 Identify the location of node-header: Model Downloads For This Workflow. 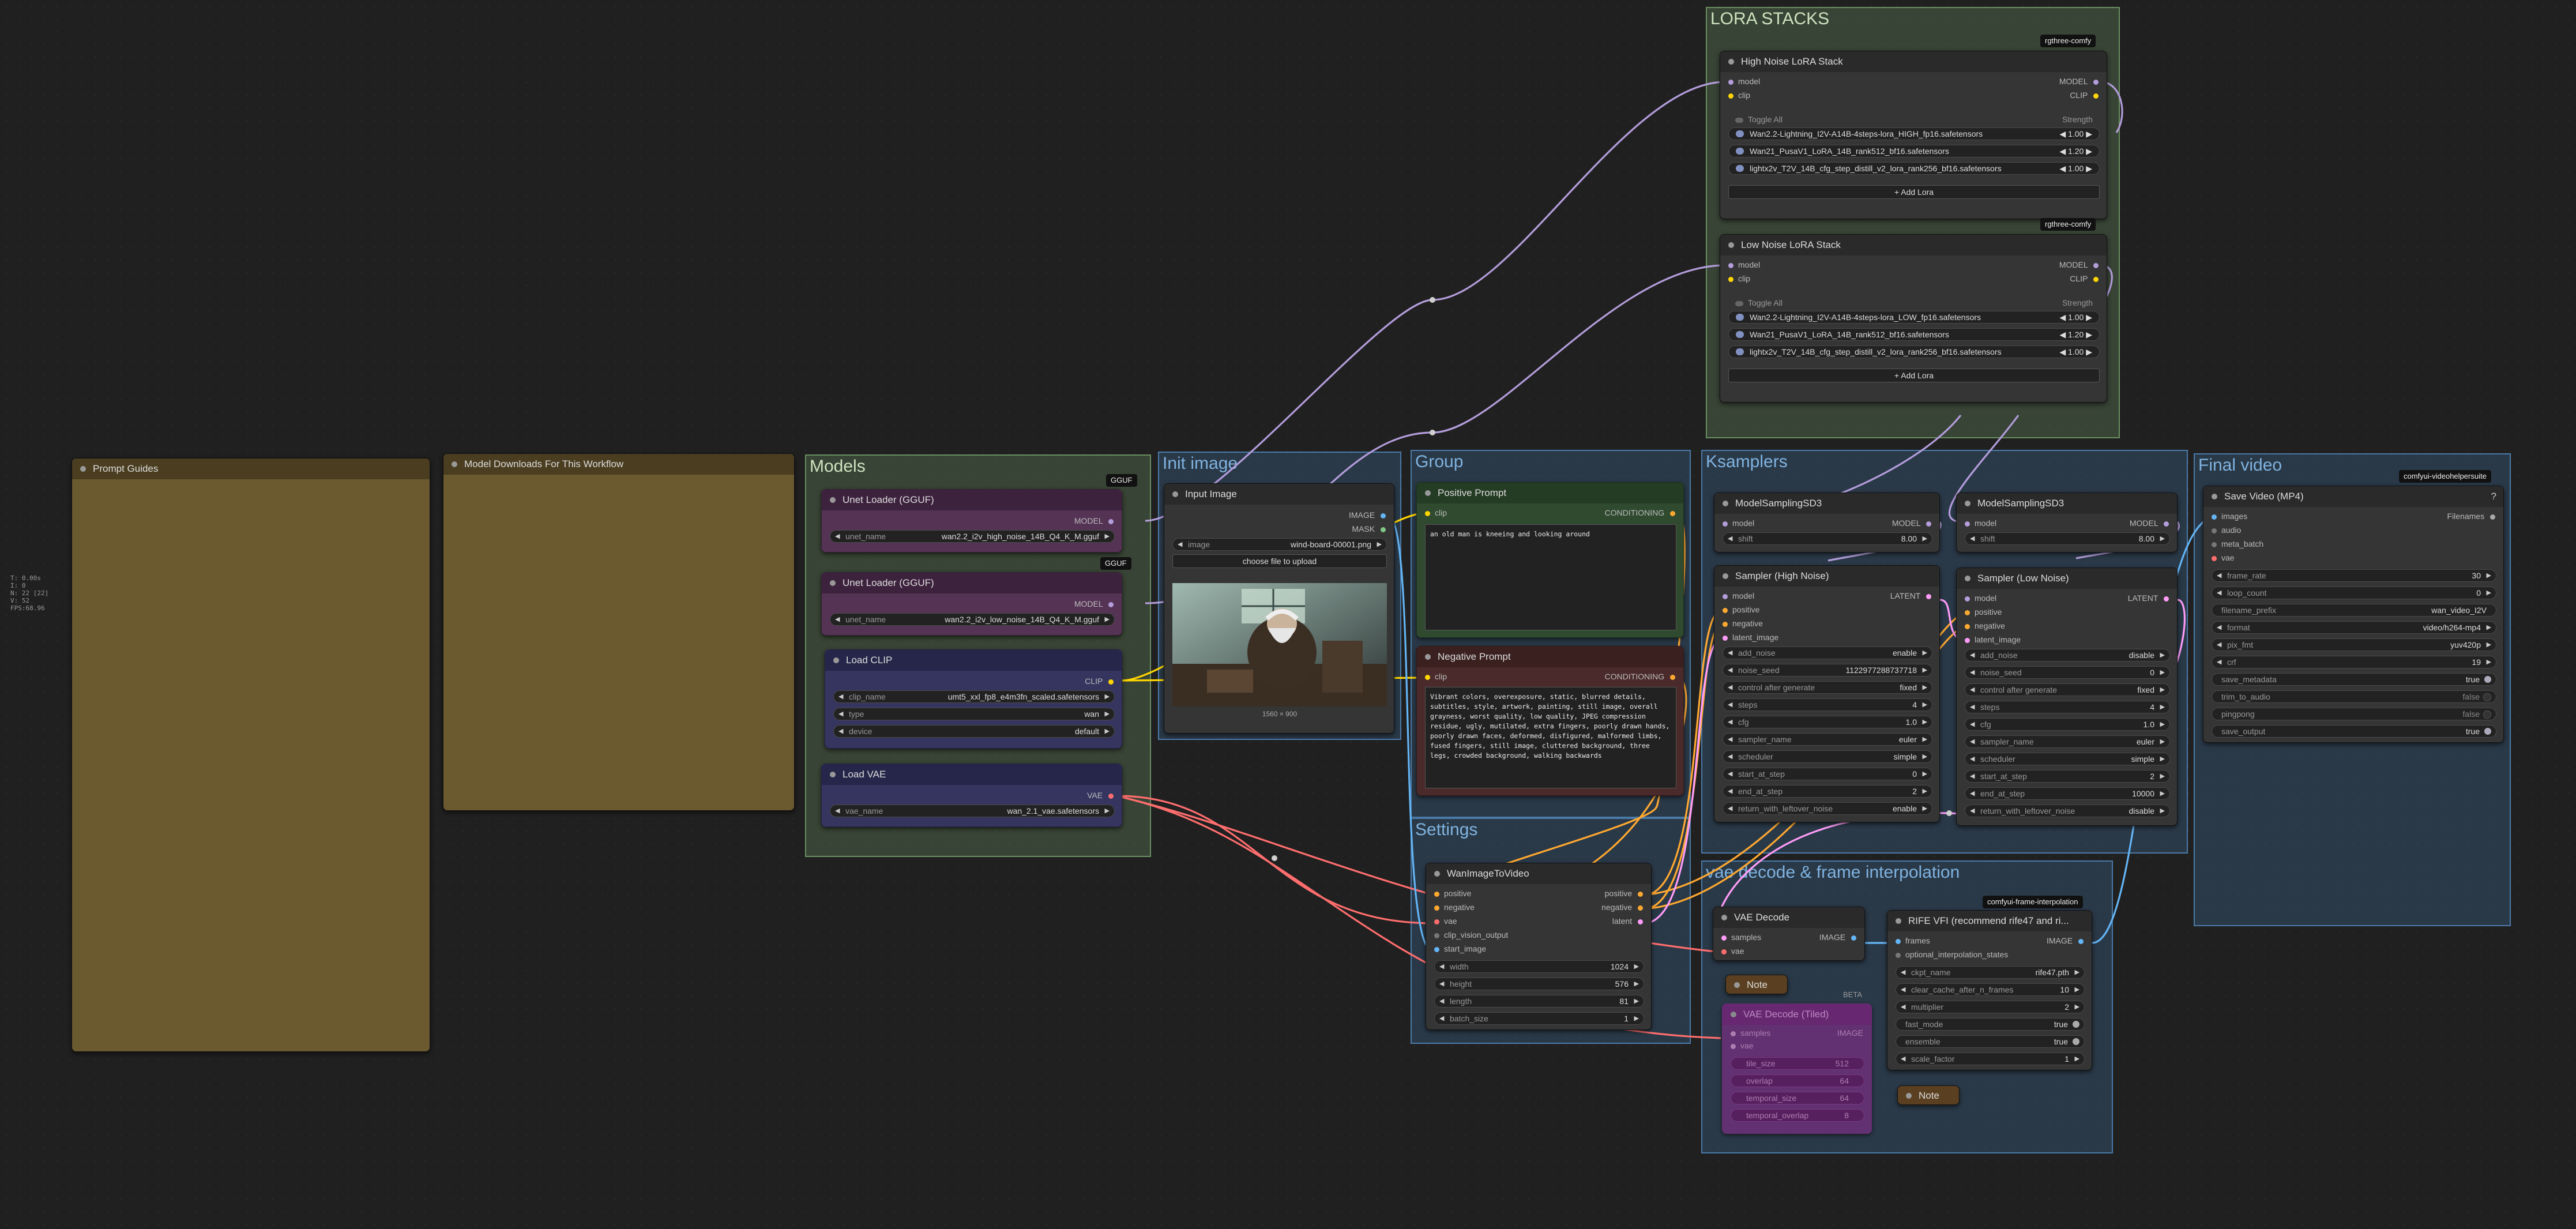
(618, 464).